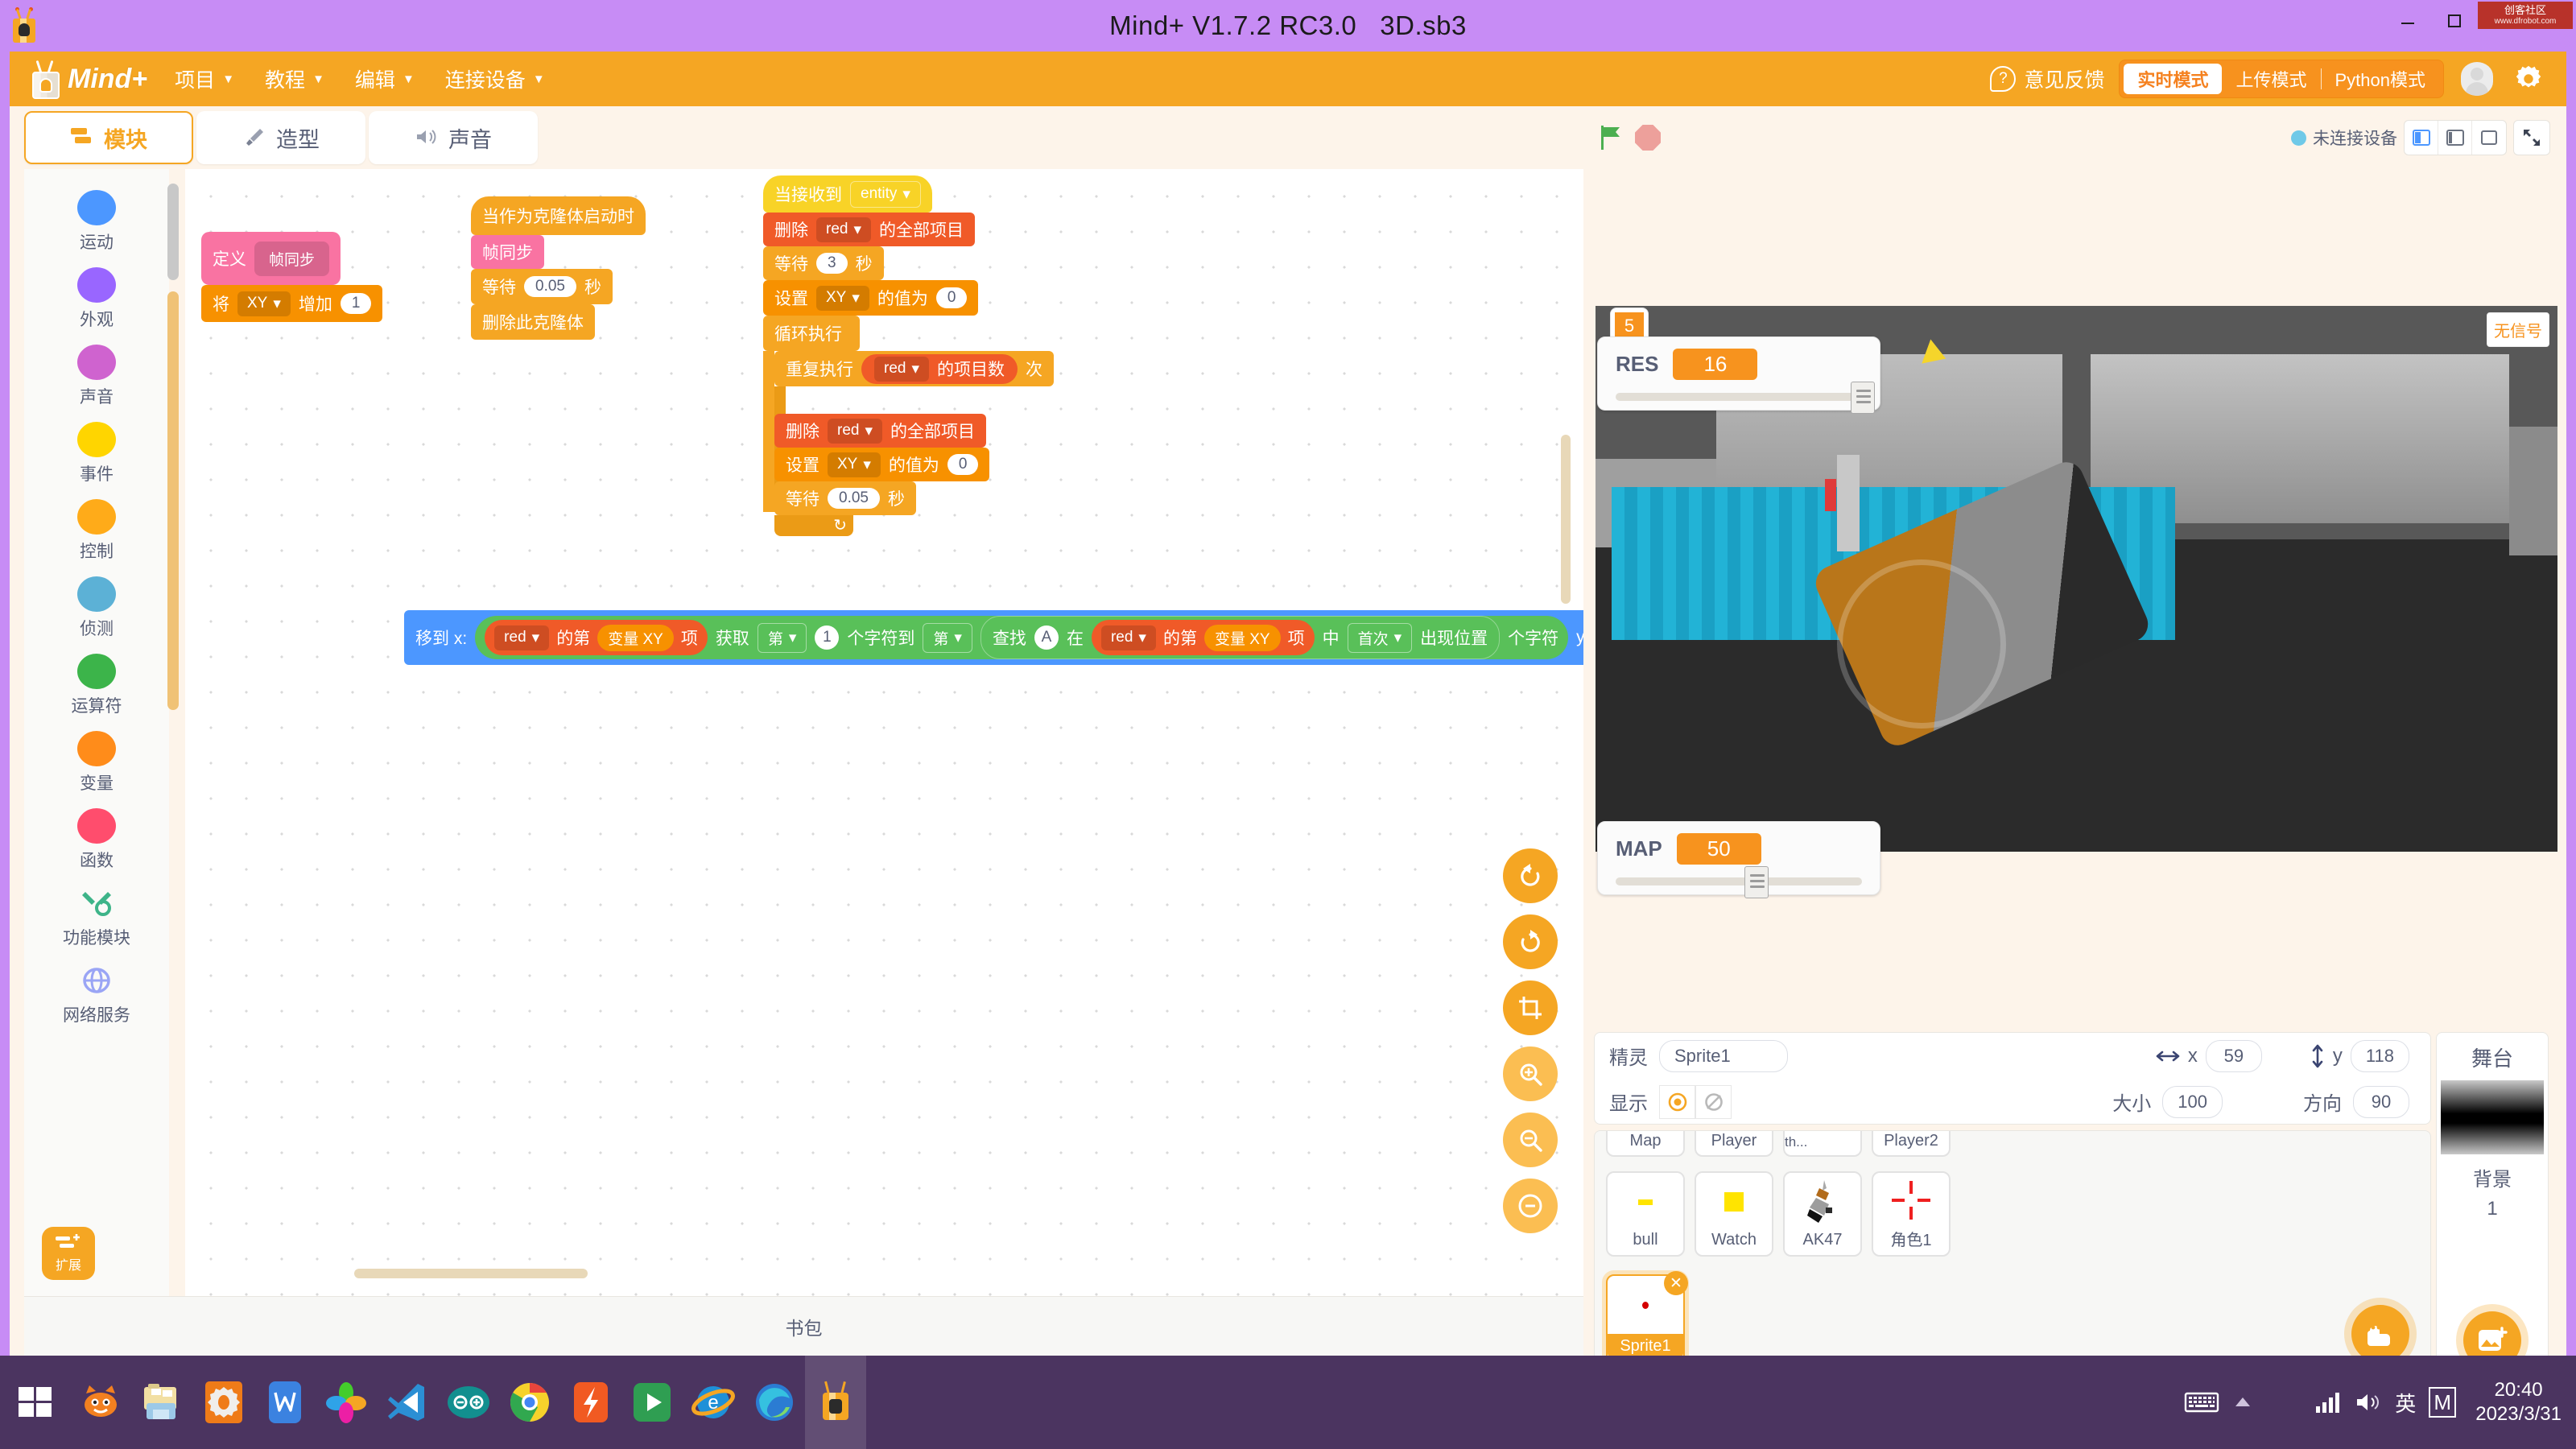  What do you see at coordinates (1723, 1055) in the screenshot?
I see `sprite-name-input: Sprite1` at bounding box center [1723, 1055].